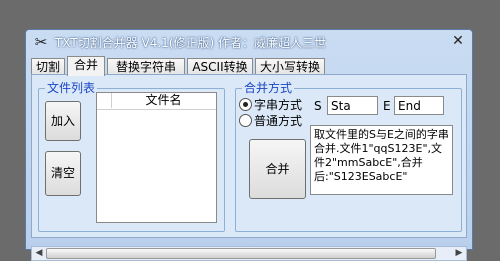  I want to click on end-marker-label: E, so click(387, 106).